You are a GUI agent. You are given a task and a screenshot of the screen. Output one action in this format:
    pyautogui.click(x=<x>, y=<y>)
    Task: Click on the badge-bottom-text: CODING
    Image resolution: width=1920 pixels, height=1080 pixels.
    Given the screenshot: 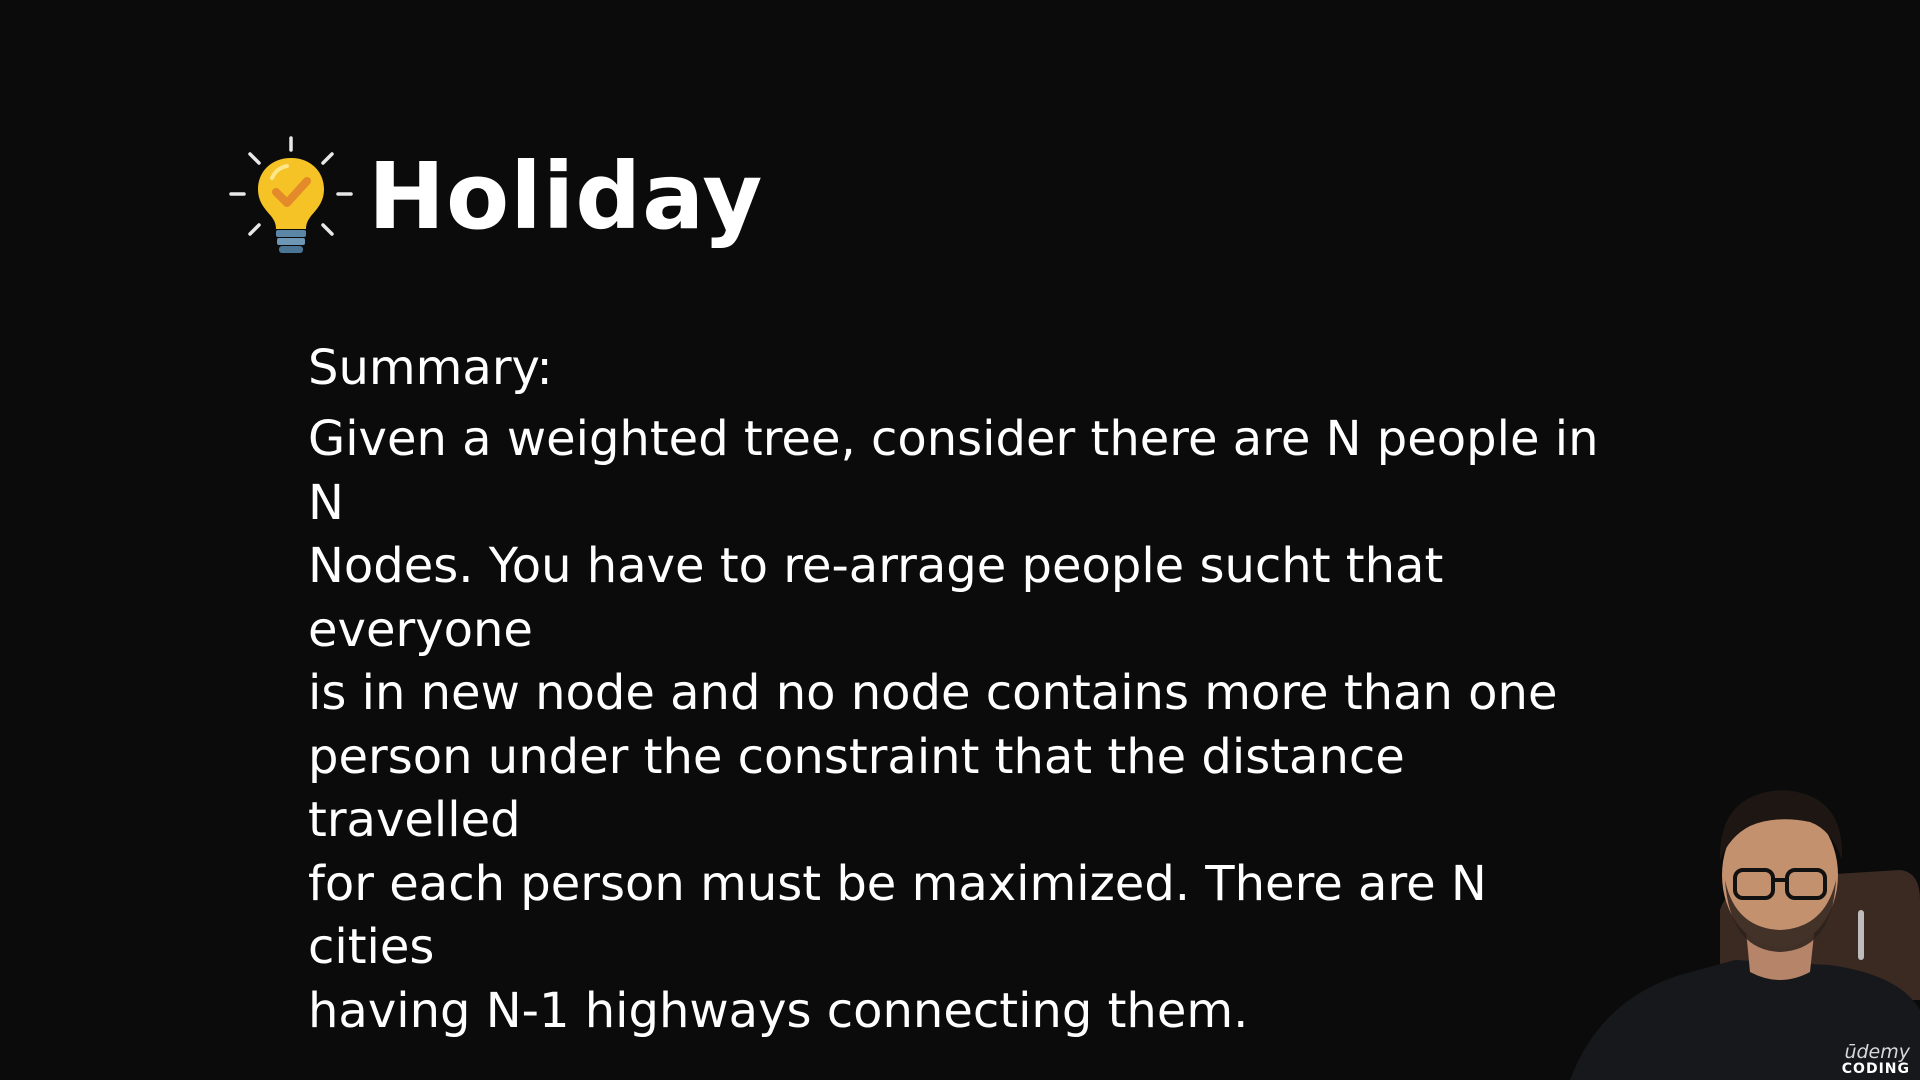 What is the action you would take?
    pyautogui.click(x=1875, y=1069)
    